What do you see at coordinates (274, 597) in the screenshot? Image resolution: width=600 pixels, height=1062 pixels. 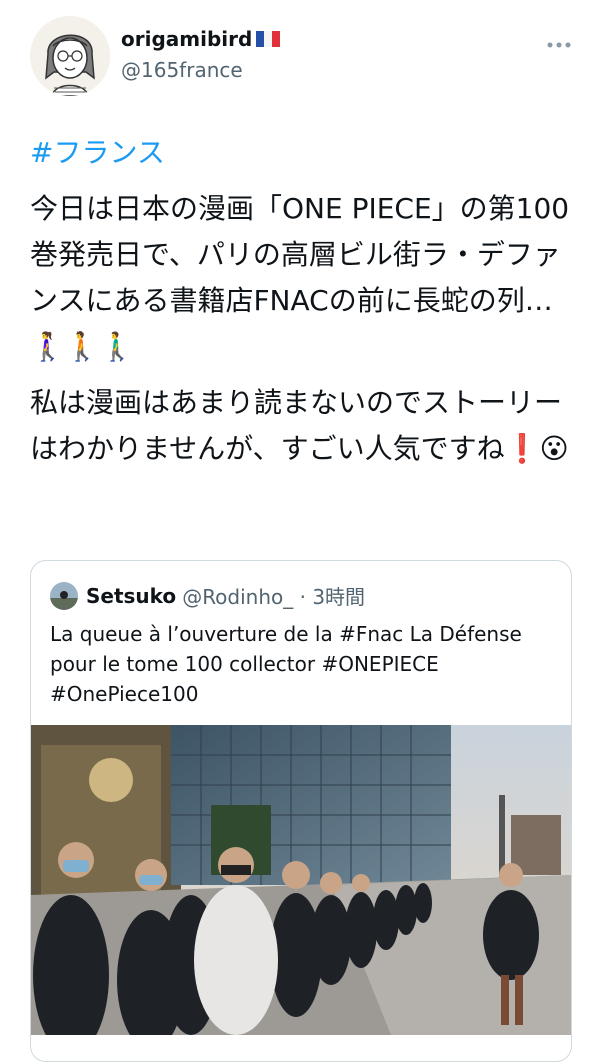 I see `quoted-author-handle-time: @Rodinho_ · 3時間` at bounding box center [274, 597].